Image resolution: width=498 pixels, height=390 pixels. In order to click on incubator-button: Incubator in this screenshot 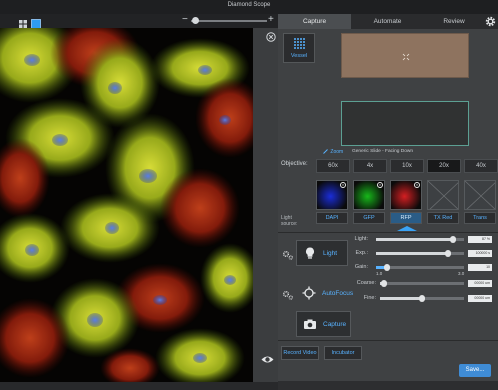, I will do `click(343, 353)`.